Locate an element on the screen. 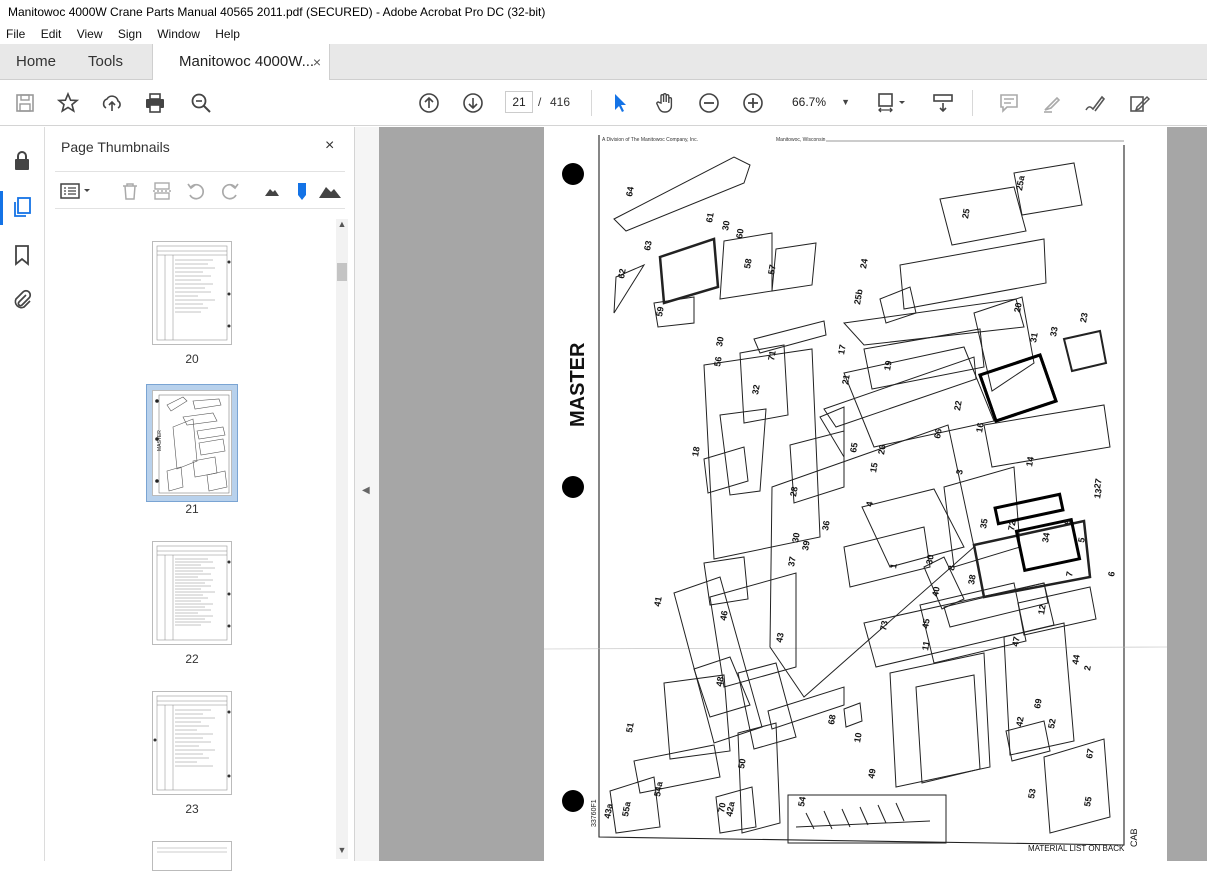 This screenshot has height=871, width=1207. comment-icon is located at coordinates (1009, 103).